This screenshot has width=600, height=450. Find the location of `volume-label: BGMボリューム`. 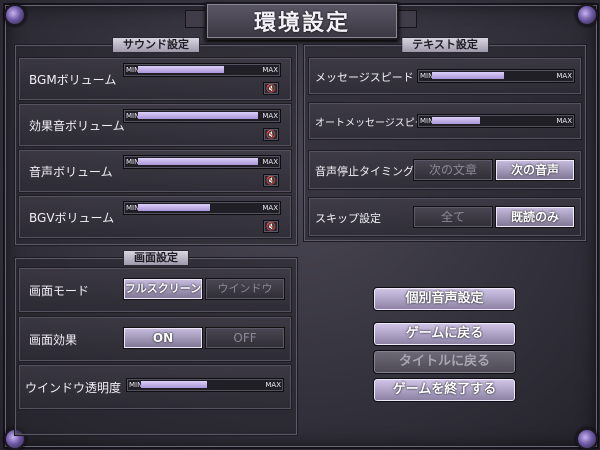

volume-label: BGMボリューム is located at coordinates (73, 80).